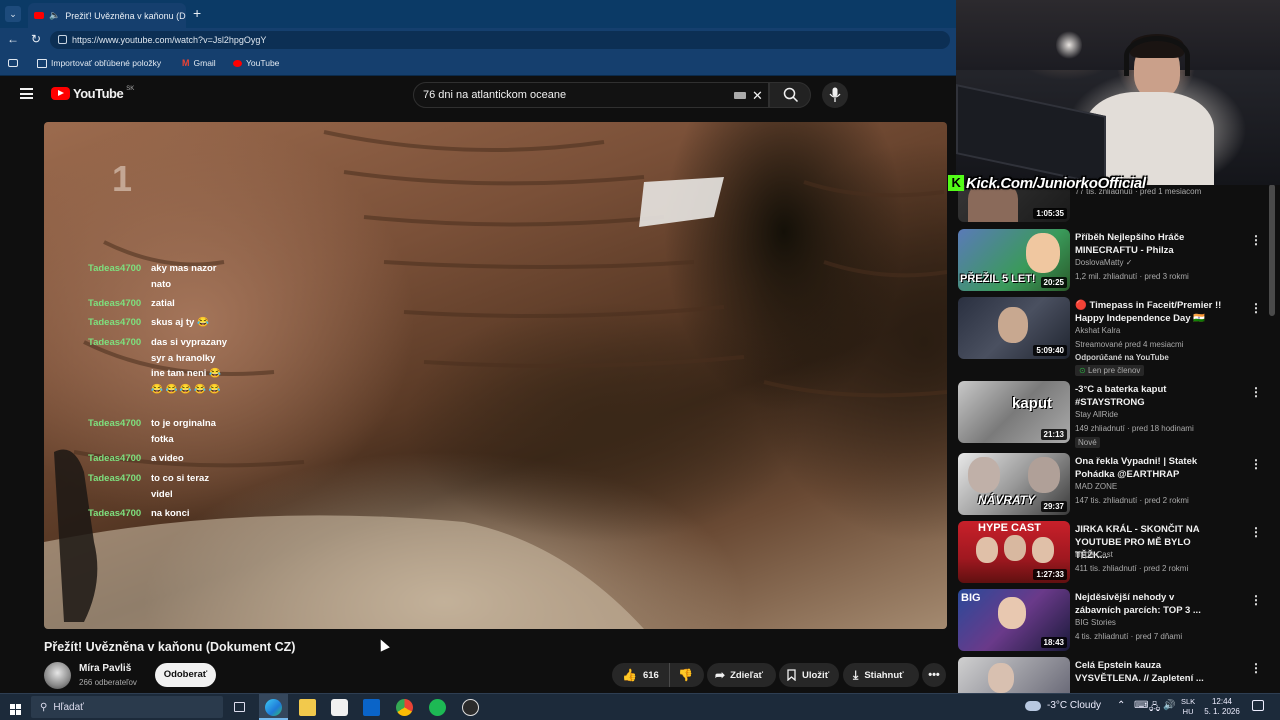  I want to click on video-duration: 29:37, so click(1053, 506).